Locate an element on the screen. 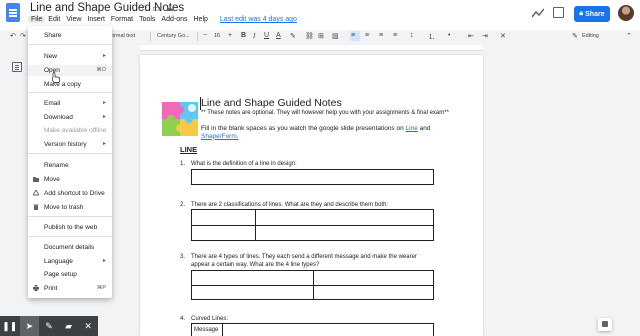  table-cell-message: Message is located at coordinates (206, 330).